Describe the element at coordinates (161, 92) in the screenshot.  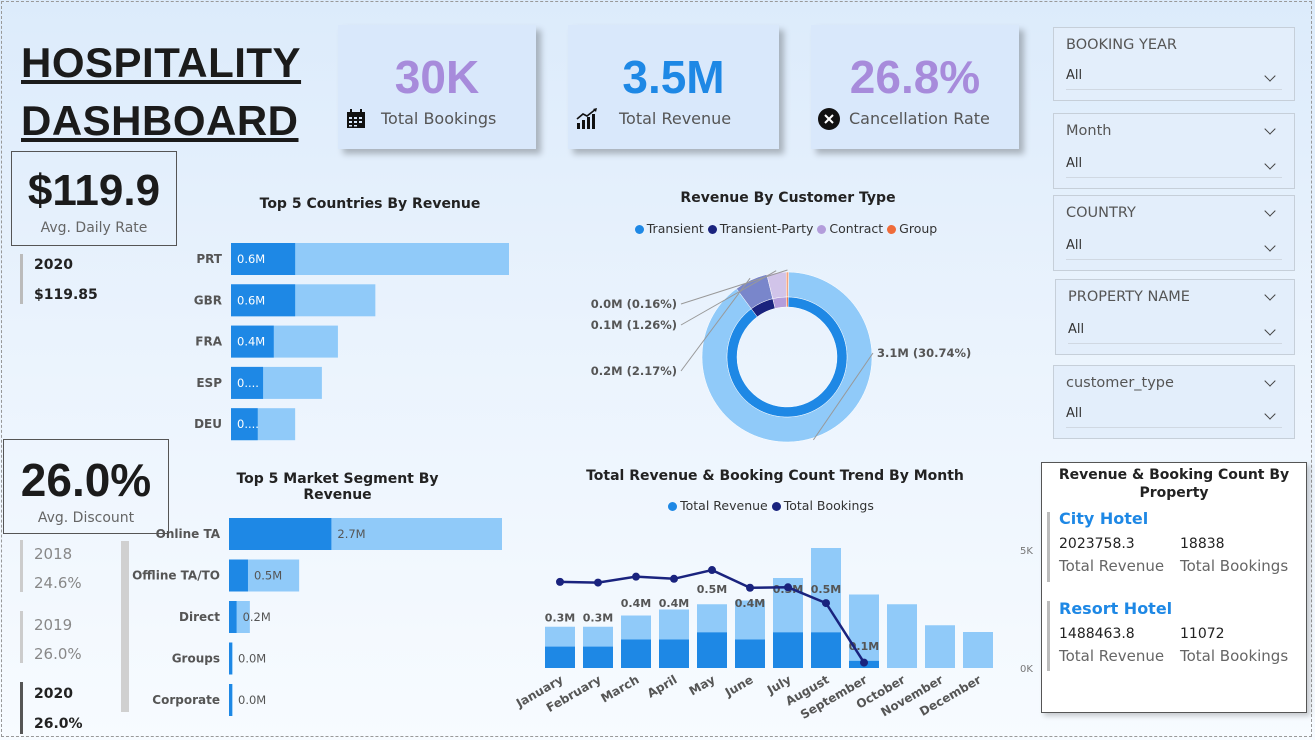
I see `dashboard-title: HOSPITALITY DASHBOARD` at that location.